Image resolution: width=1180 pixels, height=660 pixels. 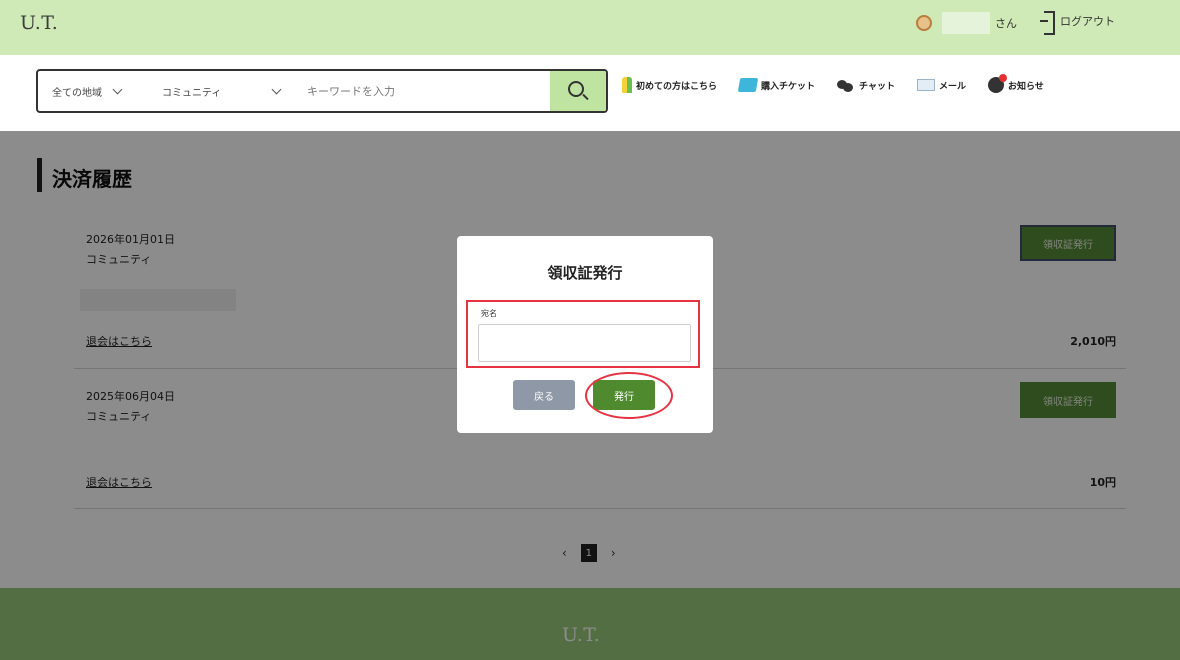 I want to click on nav-ticket-label: 購入チケット, so click(x=788, y=86).